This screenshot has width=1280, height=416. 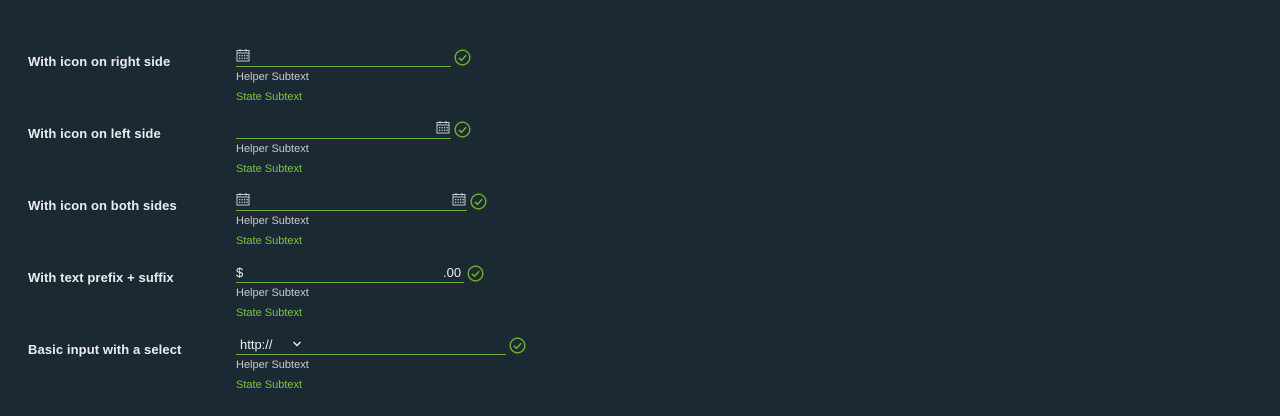 What do you see at coordinates (297, 344) in the screenshot?
I see `chevron-down-icon` at bounding box center [297, 344].